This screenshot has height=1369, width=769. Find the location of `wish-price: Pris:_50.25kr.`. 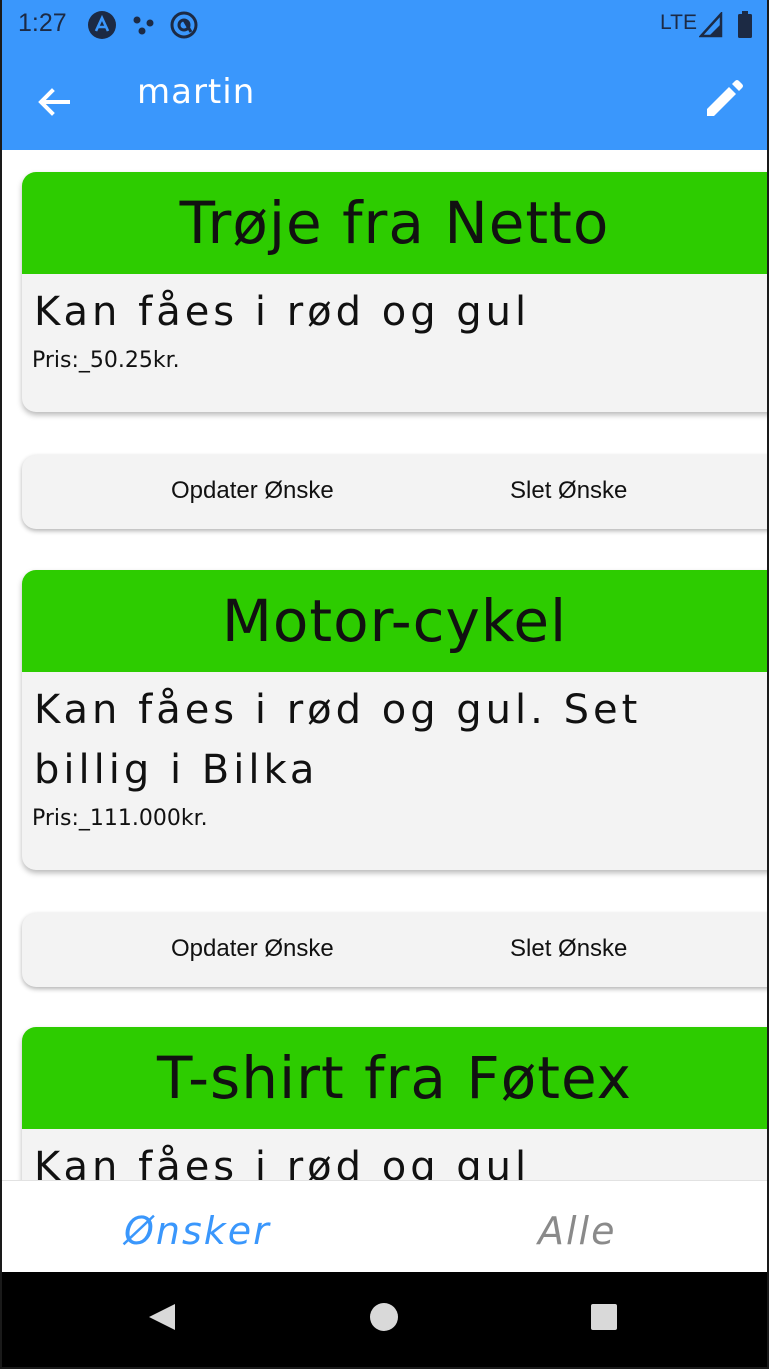

wish-price: Pris:_50.25kr. is located at coordinates (106, 360).